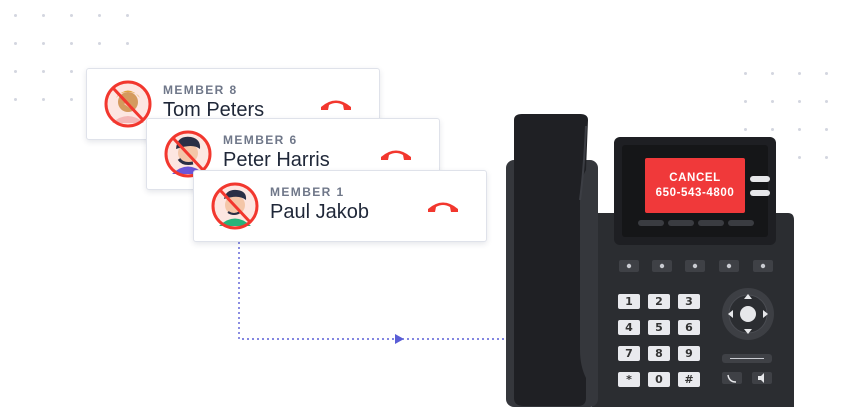 This screenshot has height=412, width=853. Describe the element at coordinates (659, 301) in the screenshot. I see `dial-key-2: 2` at that location.